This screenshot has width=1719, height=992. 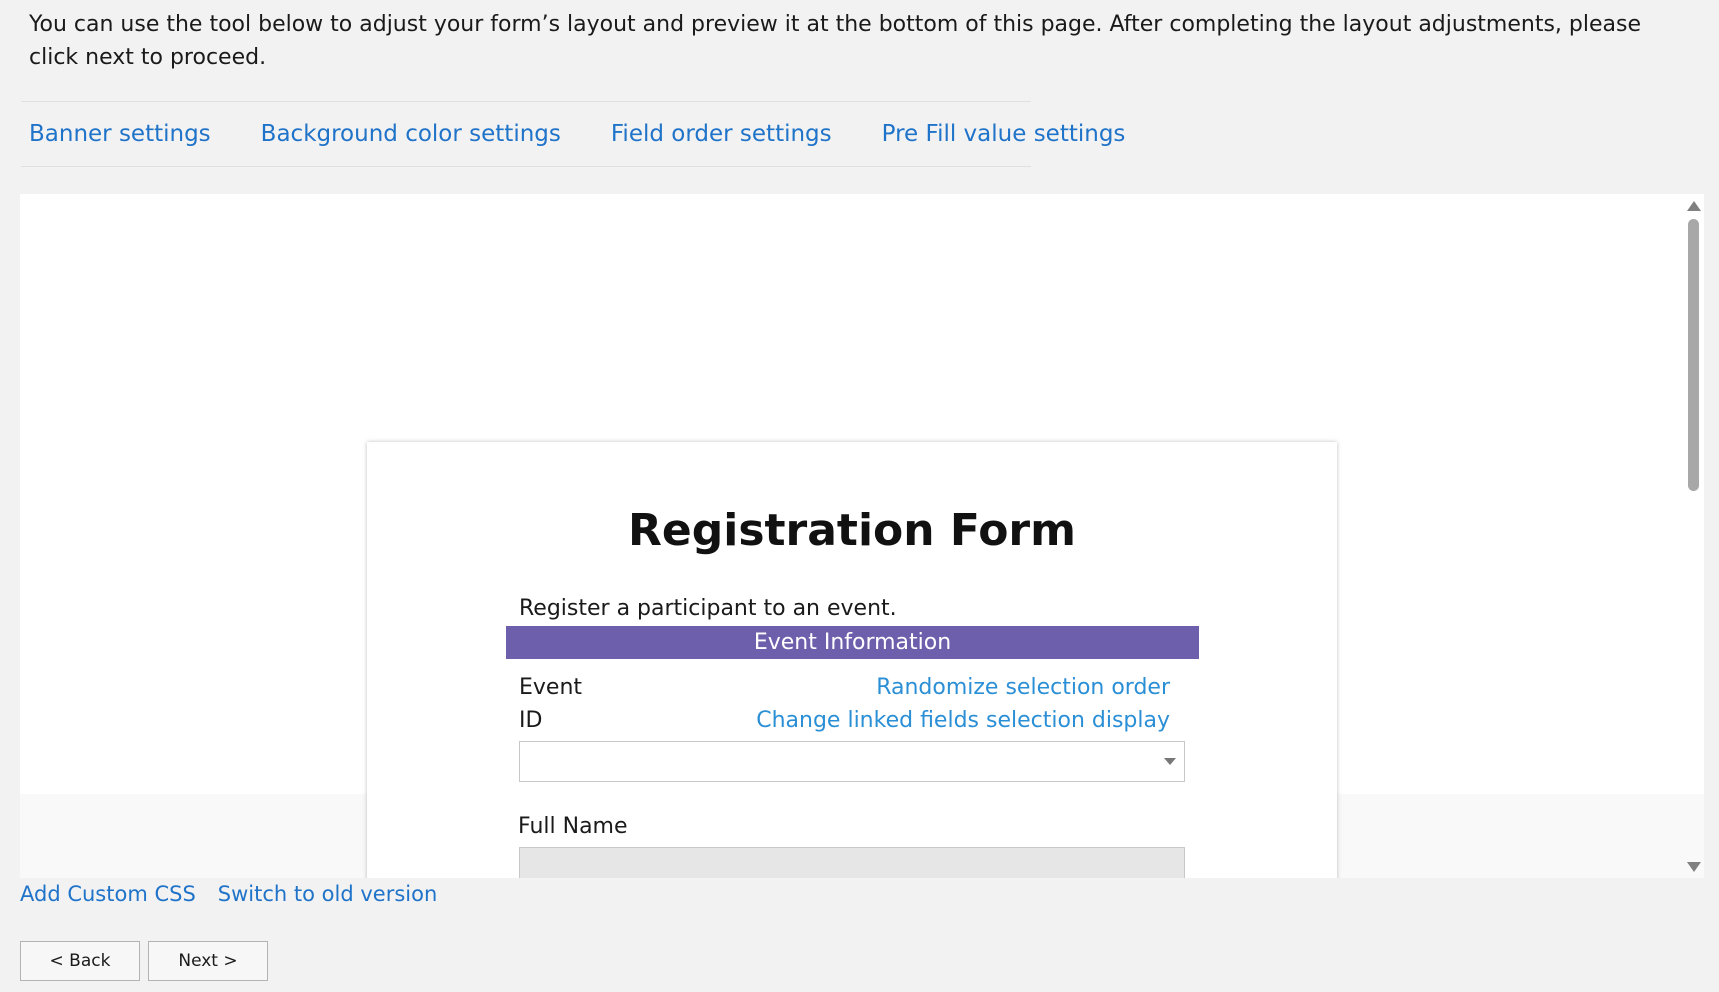 I want to click on form-title: Registration Form, so click(x=852, y=530).